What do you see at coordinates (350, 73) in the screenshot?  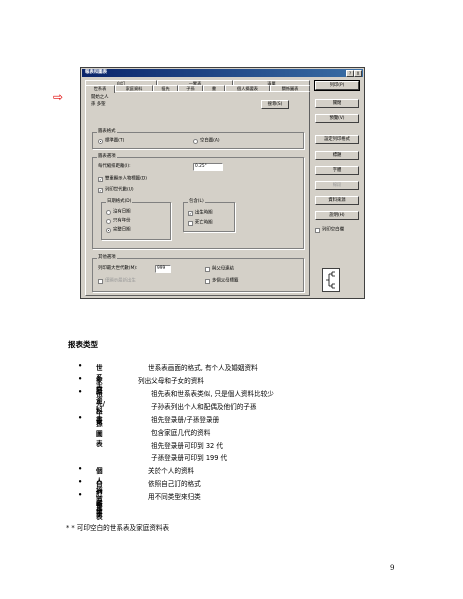 I see `help-title-button: ?` at bounding box center [350, 73].